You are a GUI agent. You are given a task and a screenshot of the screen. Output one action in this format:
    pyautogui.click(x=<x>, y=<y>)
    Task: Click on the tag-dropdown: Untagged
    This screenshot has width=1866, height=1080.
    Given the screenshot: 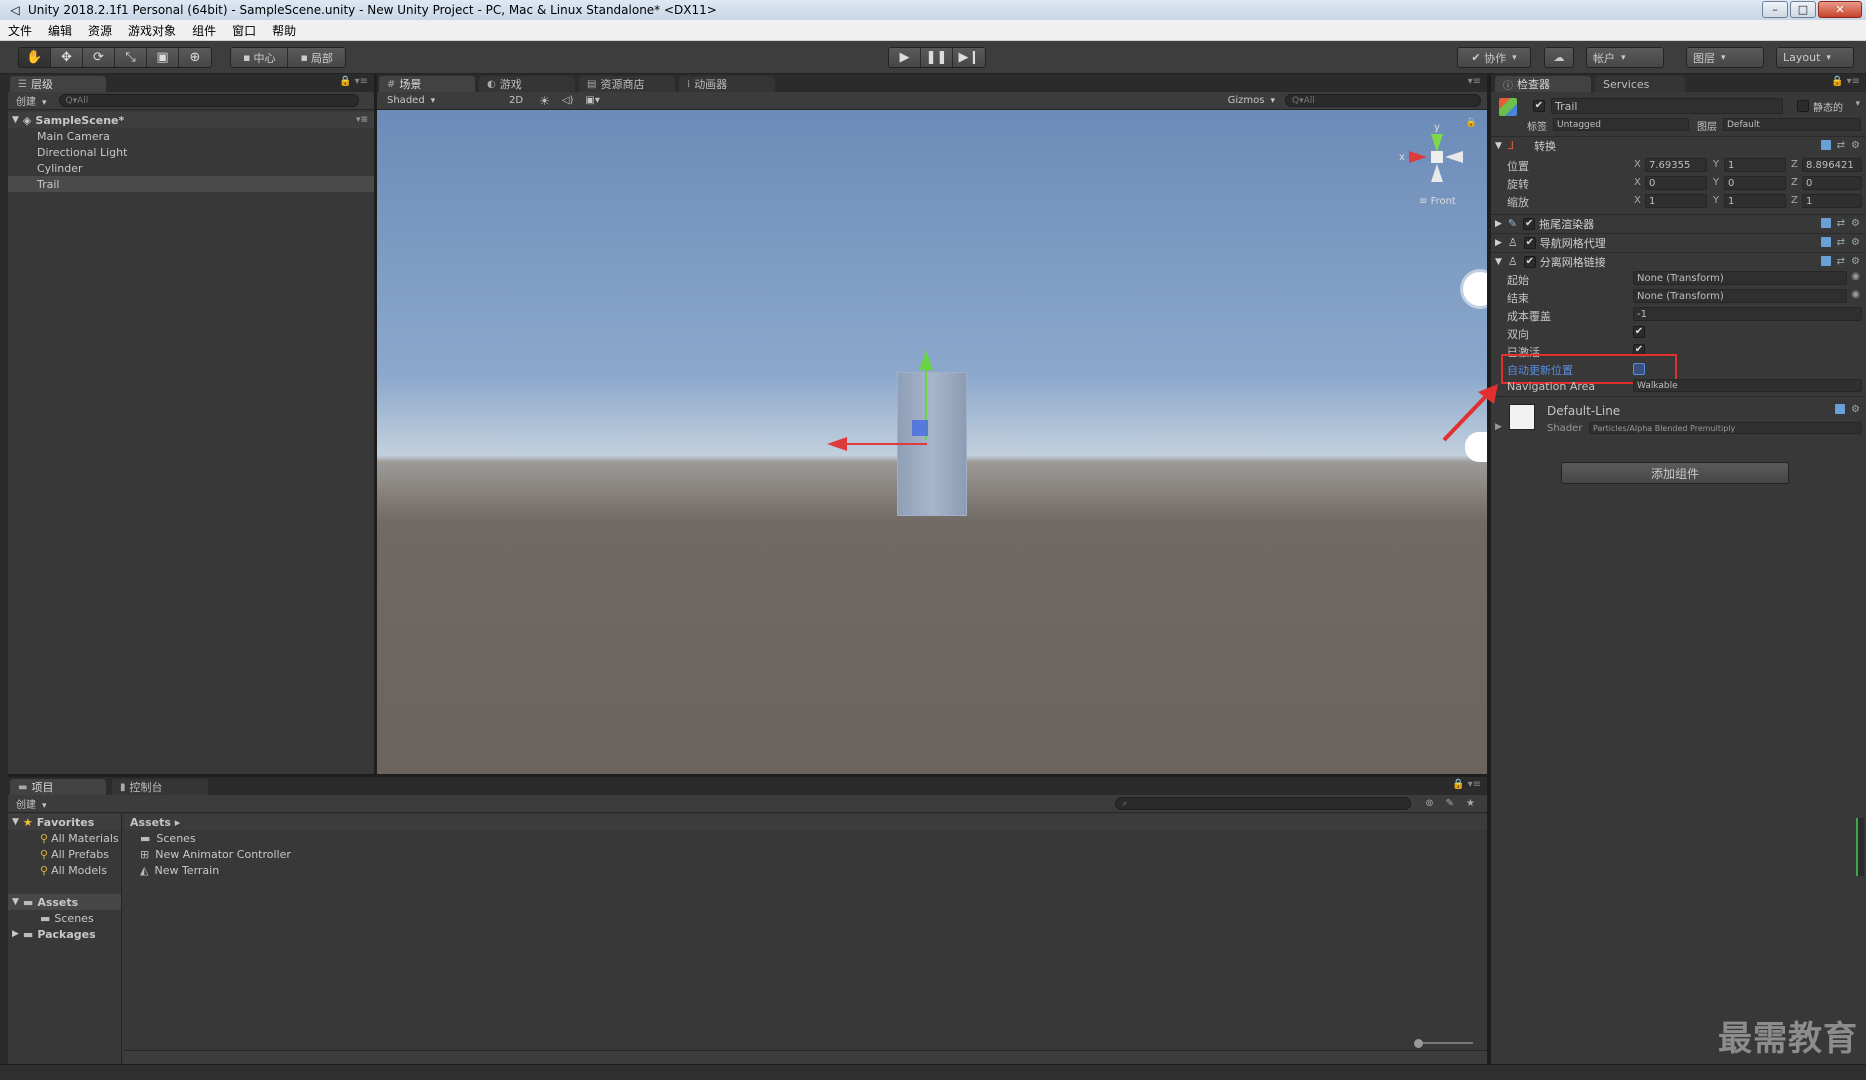 What is the action you would take?
    pyautogui.click(x=1621, y=124)
    